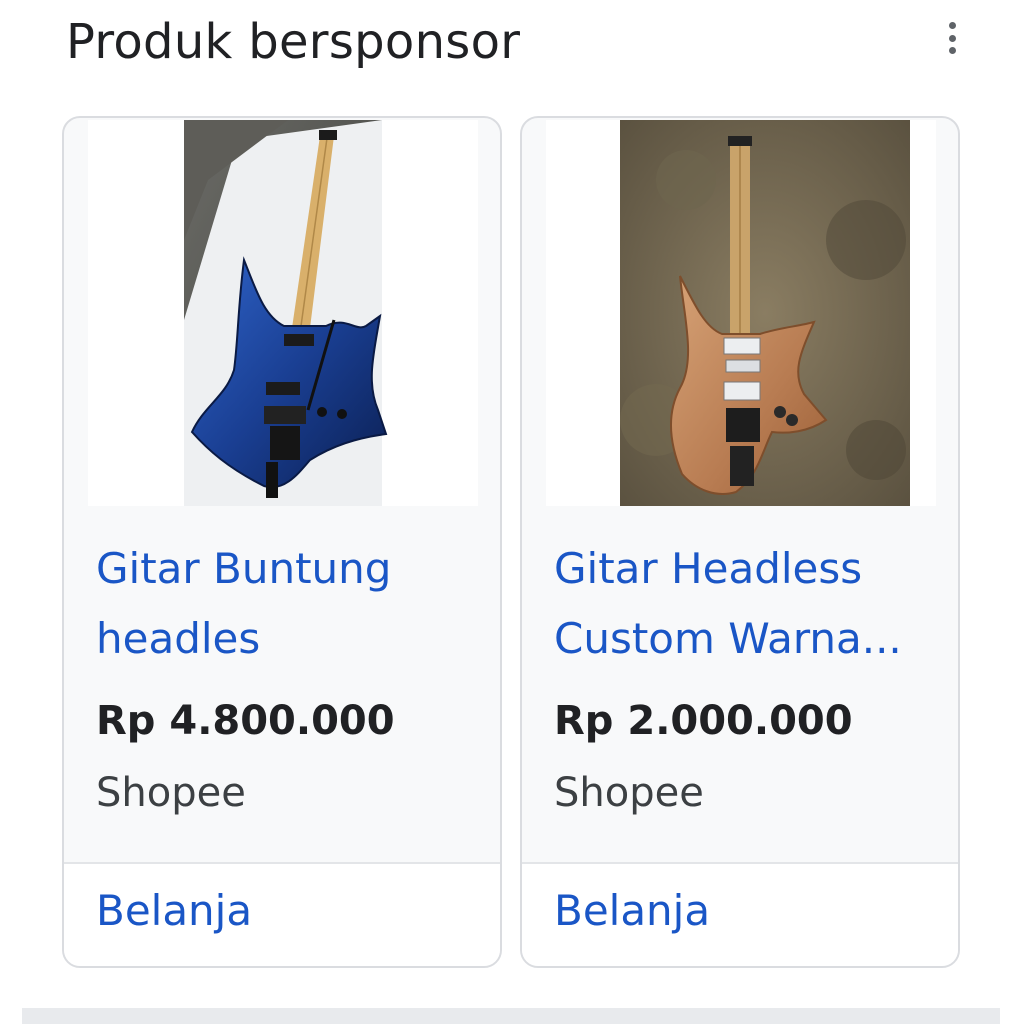 The width and height of the screenshot is (1024, 1024). Describe the element at coordinates (703, 721) in the screenshot. I see `product-price: Rp 2.000.000` at that location.